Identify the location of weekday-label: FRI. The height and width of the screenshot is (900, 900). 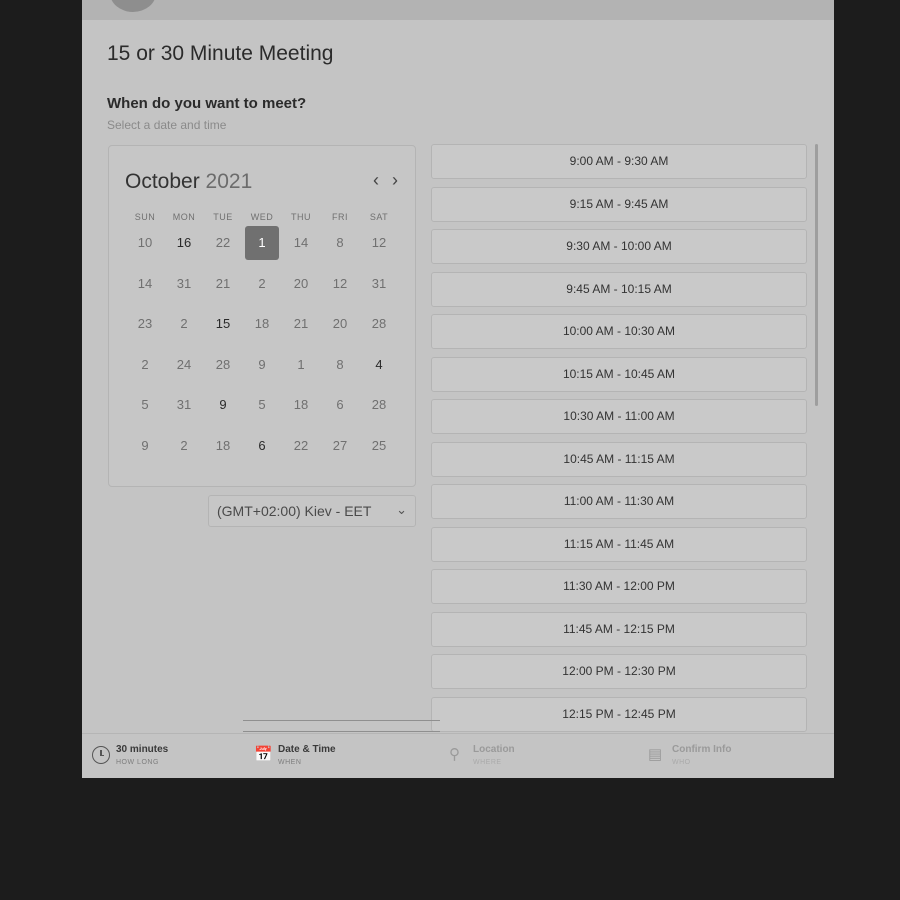
(340, 217).